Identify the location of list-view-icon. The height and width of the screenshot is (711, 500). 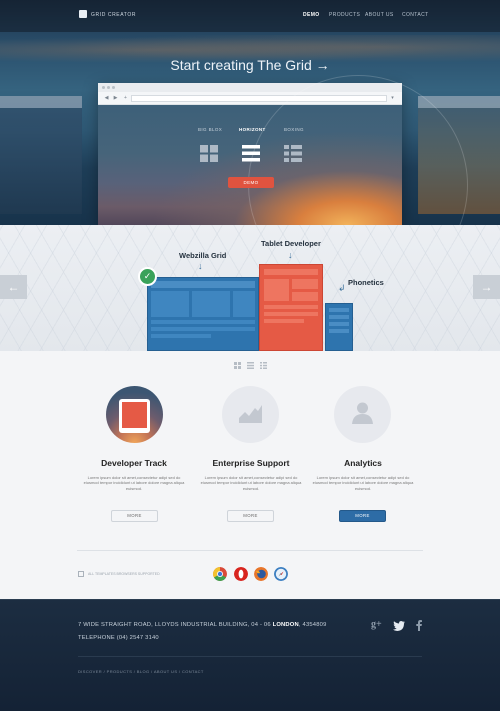
(263, 365).